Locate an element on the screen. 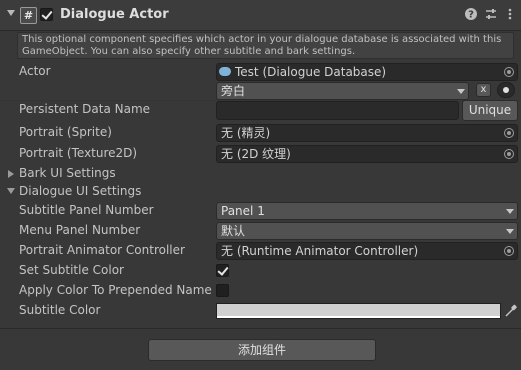 This screenshot has height=370, width=521. subtitle-color-label: Subtitle Color is located at coordinates (60, 310).